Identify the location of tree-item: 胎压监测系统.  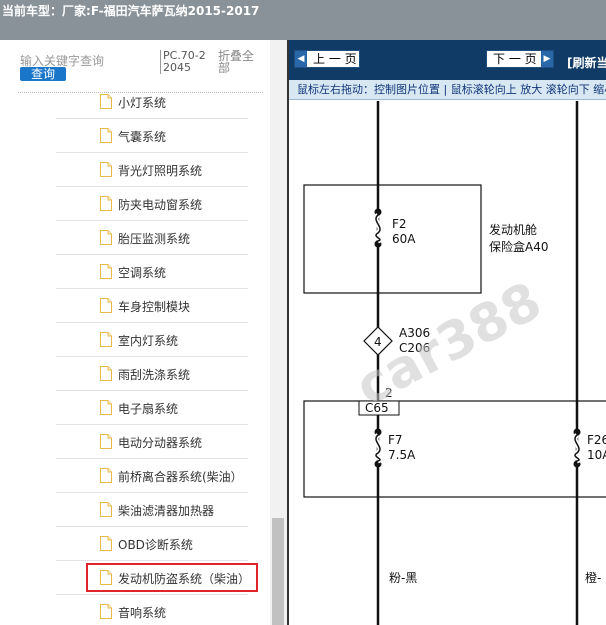
(135, 238).